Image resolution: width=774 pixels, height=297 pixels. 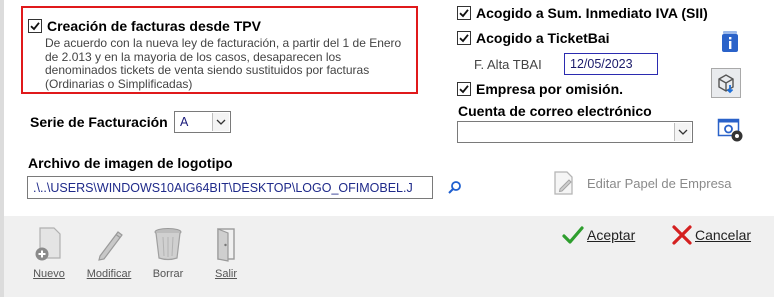 I want to click on tpv-label: Creación de facturas desde TPV, so click(x=154, y=26).